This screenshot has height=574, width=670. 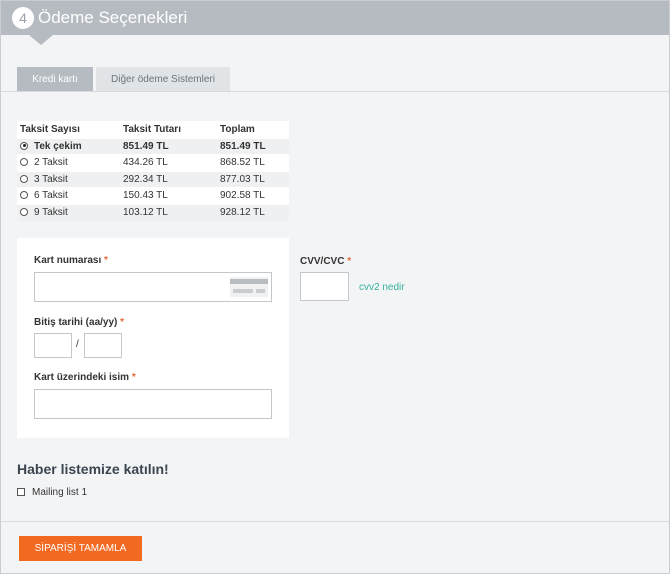 I want to click on column-header-installment-amount: Taksit Tutarı, so click(x=152, y=129).